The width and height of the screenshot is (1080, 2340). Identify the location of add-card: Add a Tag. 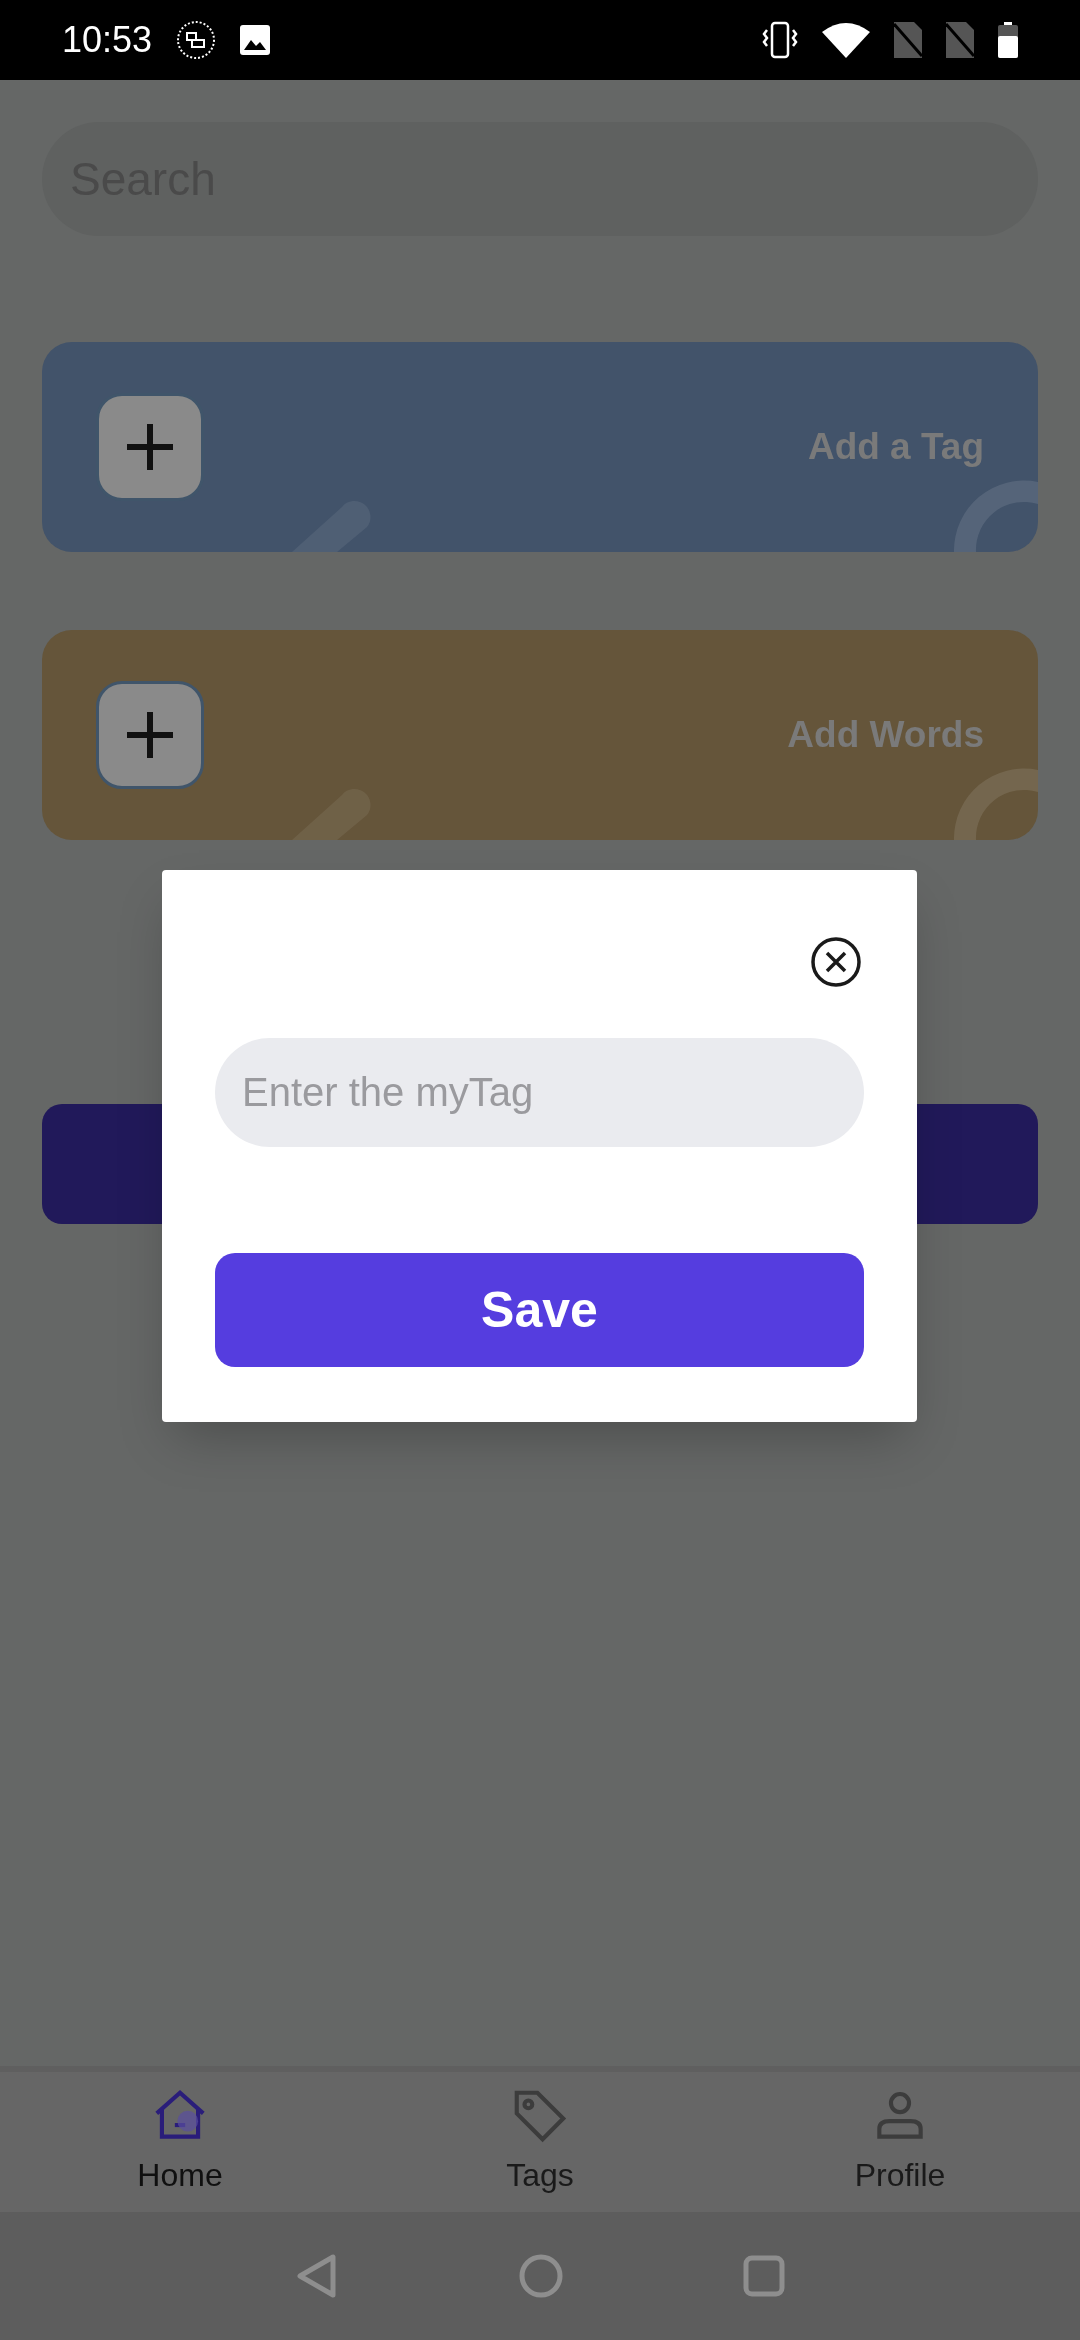
(540, 447).